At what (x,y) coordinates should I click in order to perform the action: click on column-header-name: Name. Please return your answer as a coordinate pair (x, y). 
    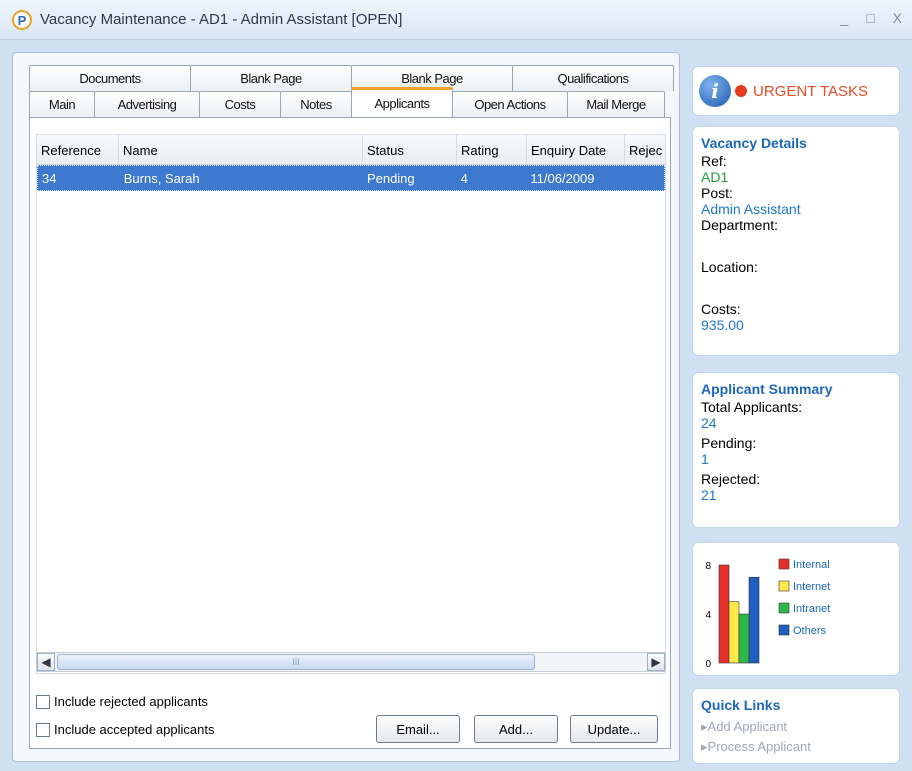
    Looking at the image, I should click on (241, 149).